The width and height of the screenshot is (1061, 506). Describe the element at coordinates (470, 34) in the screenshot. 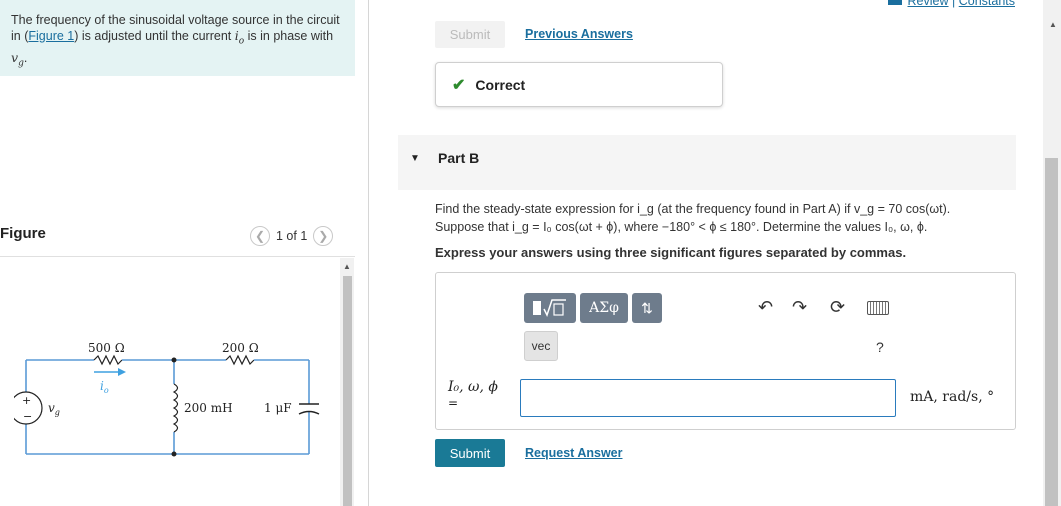

I see `part-a-submit-button: Submit` at that location.